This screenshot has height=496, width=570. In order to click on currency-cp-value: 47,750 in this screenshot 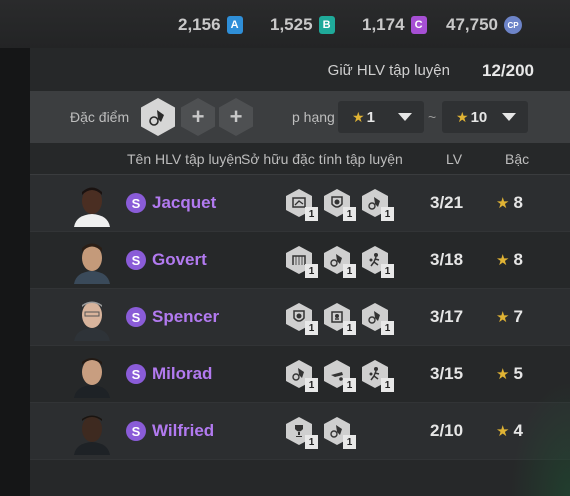, I will do `click(472, 24)`.